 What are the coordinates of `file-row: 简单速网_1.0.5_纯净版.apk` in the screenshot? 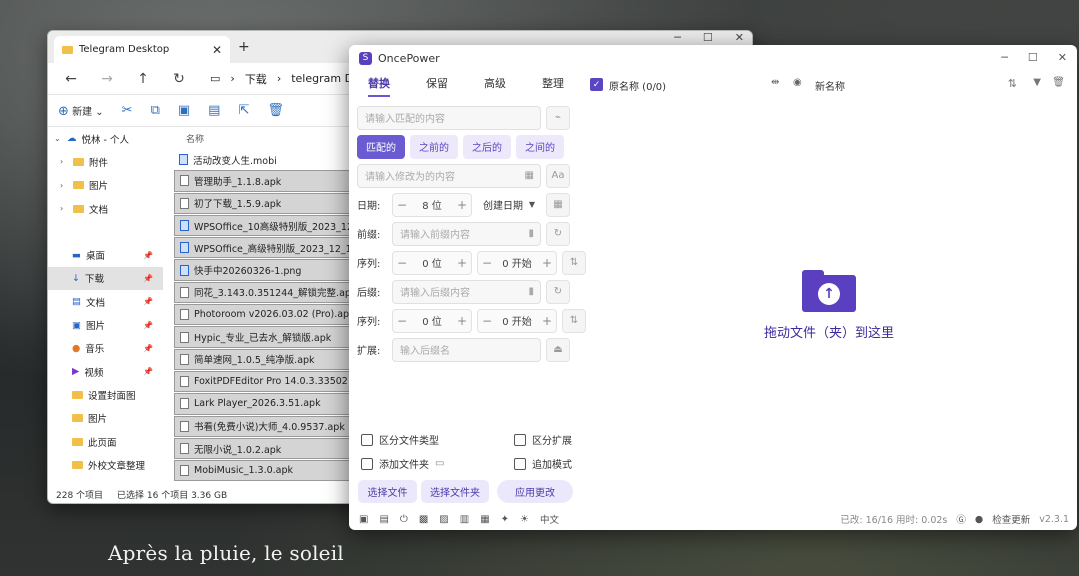 It's located at (264, 359).